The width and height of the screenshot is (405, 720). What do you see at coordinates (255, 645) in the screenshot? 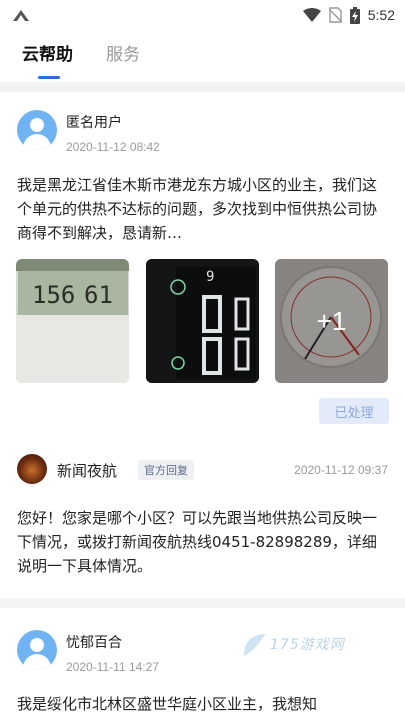
I see `watermark-logo-icon` at bounding box center [255, 645].